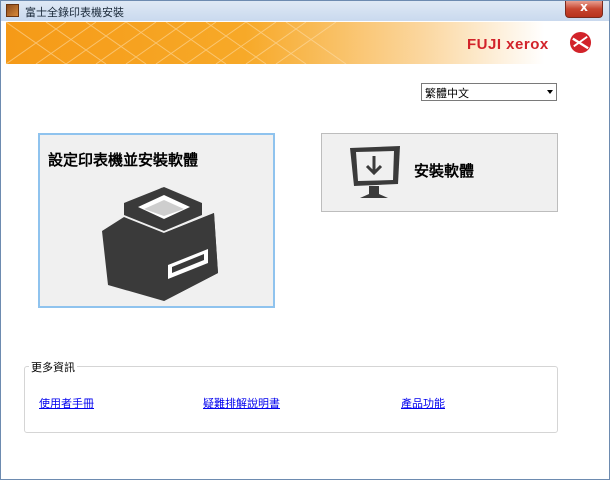 The image size is (610, 480). I want to click on chevron-down-icon, so click(550, 92).